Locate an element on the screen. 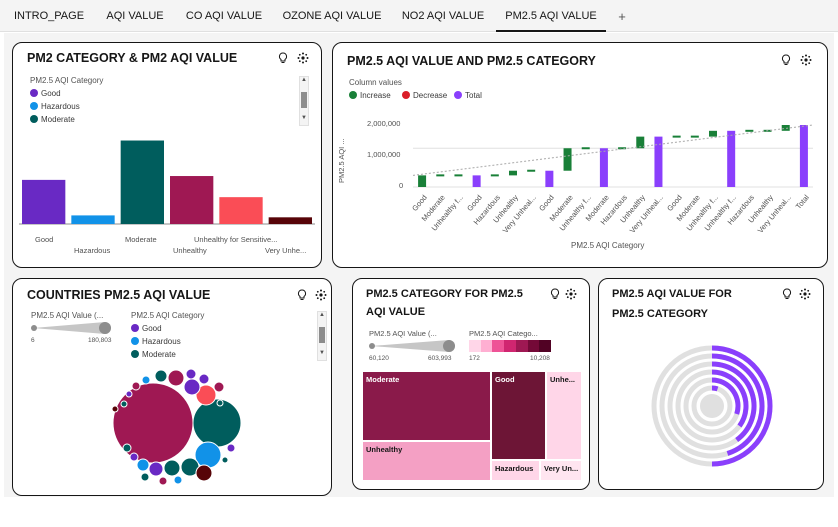 This screenshot has width=838, height=527. legend-decrease: Decrease is located at coordinates (424, 95).